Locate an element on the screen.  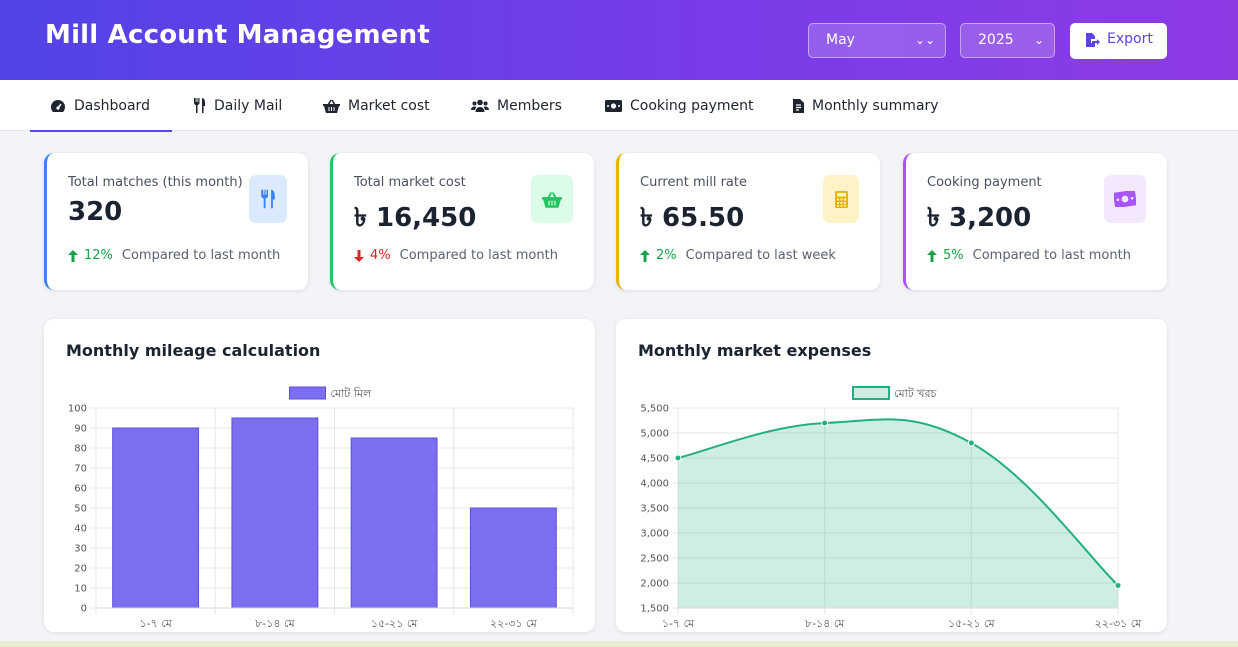
tab-monthly-summary: Monthly summary is located at coordinates (866, 105).